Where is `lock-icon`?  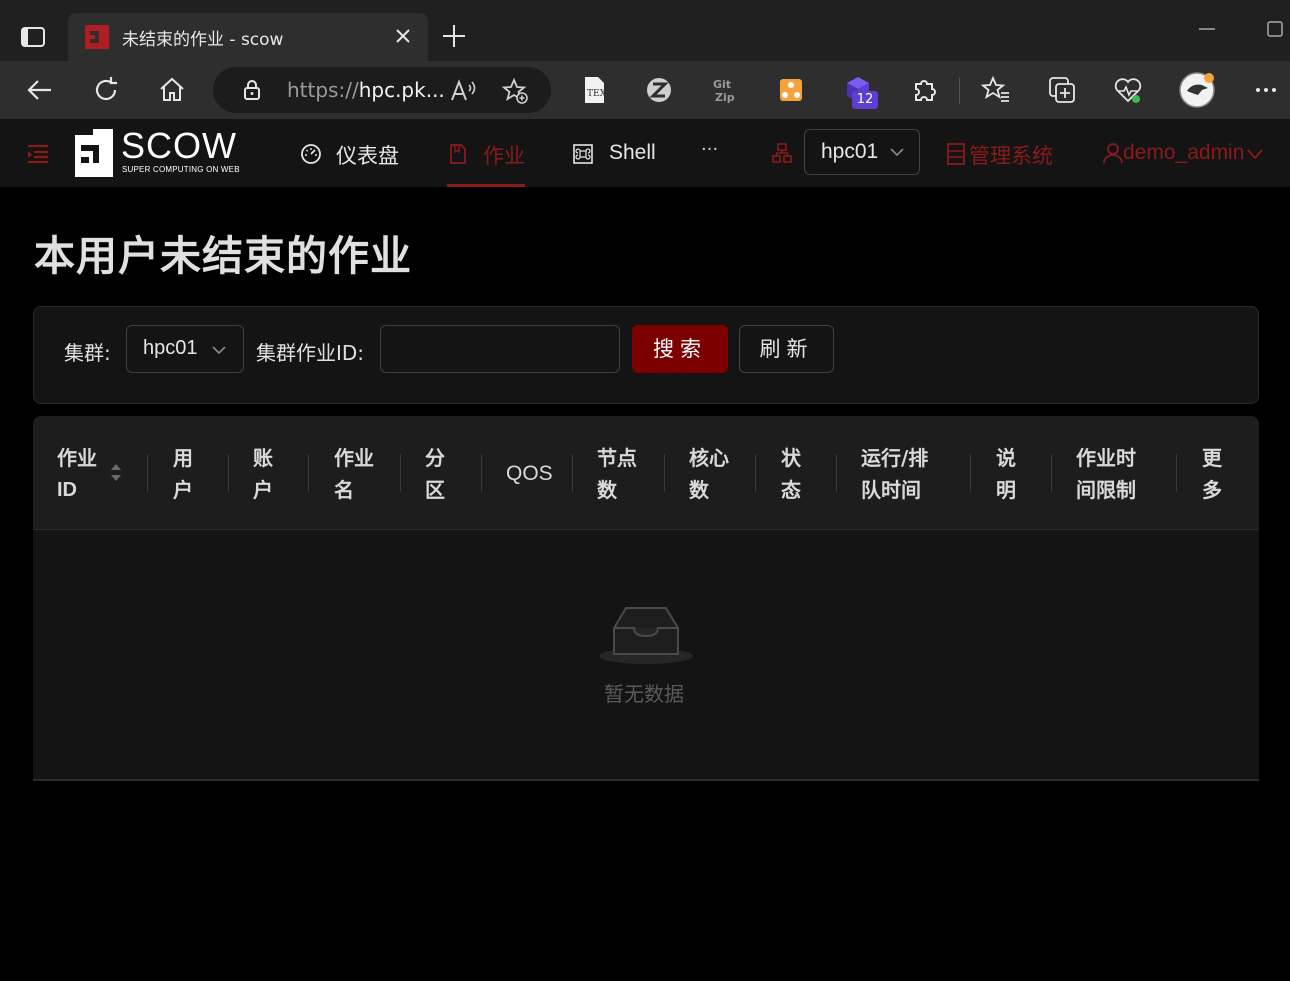
lock-icon is located at coordinates (252, 90).